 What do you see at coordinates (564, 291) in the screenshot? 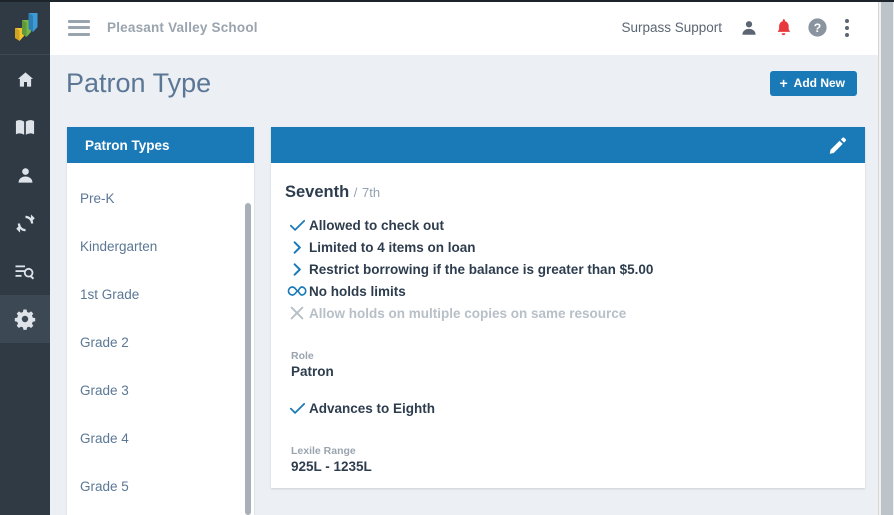
I see `attribute-row-holds-limits: No holds limits` at bounding box center [564, 291].